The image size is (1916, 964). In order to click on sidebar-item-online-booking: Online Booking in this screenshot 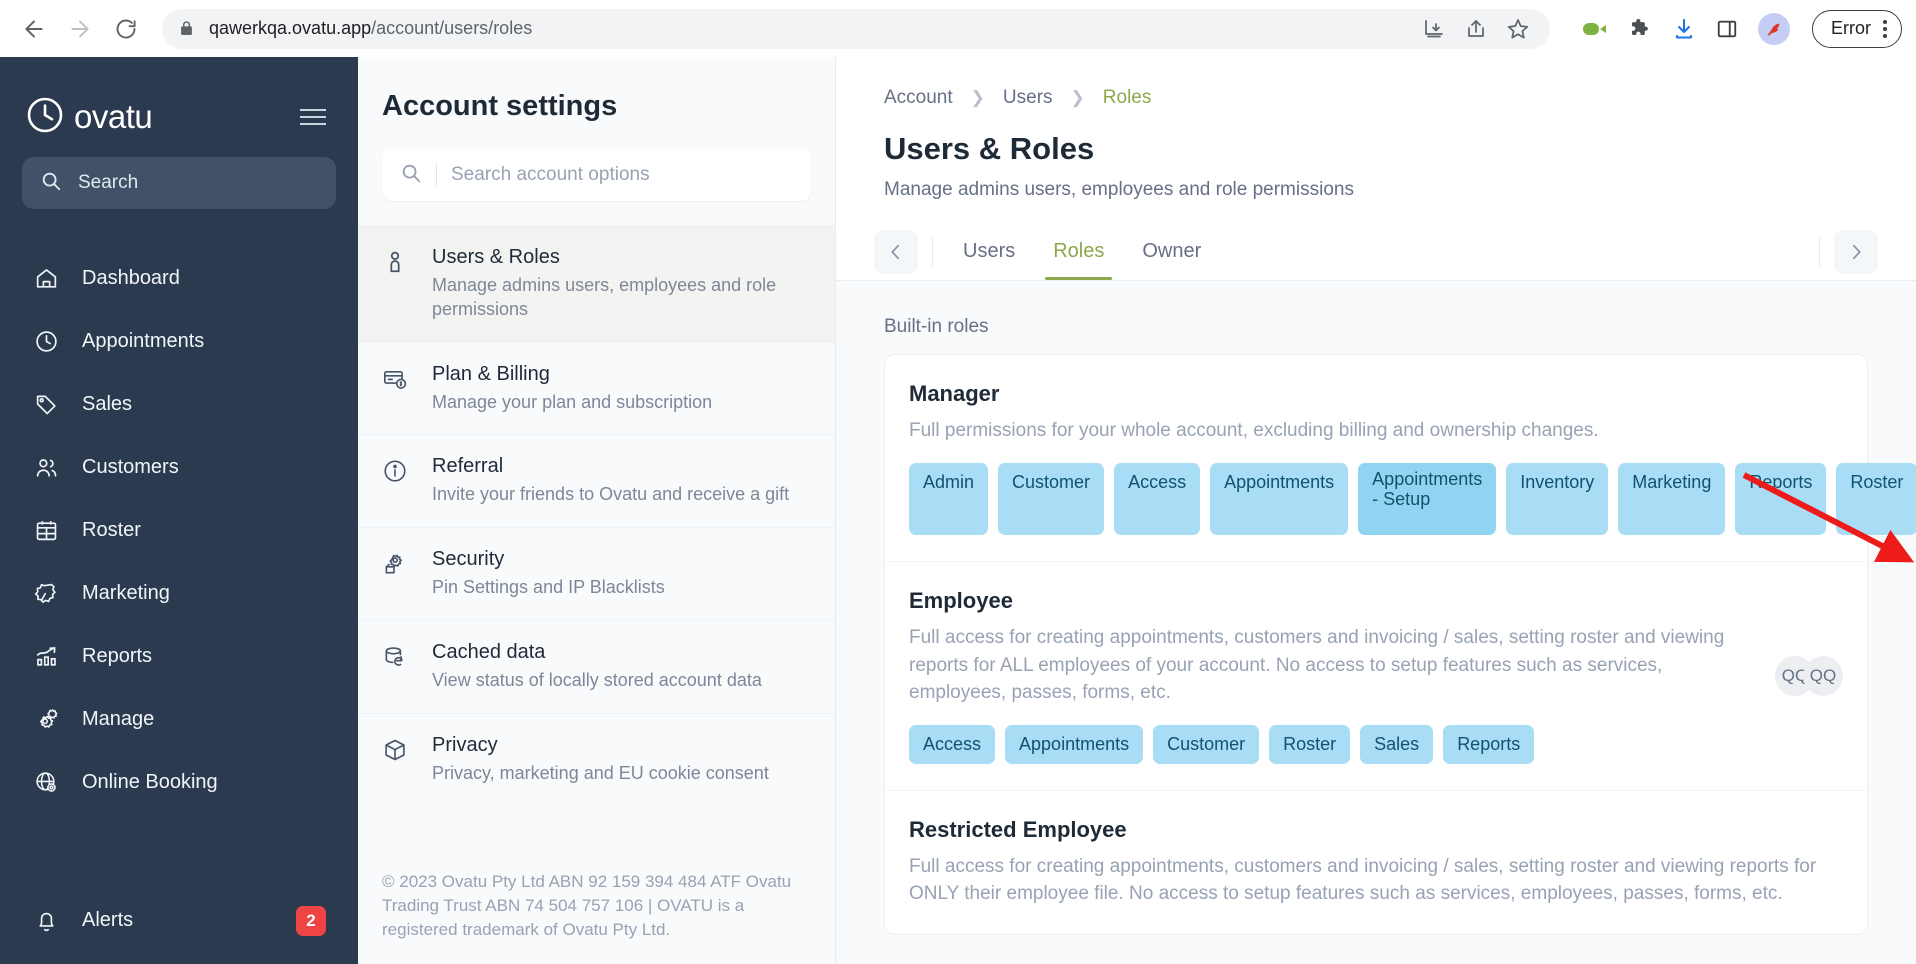, I will do `click(179, 782)`.